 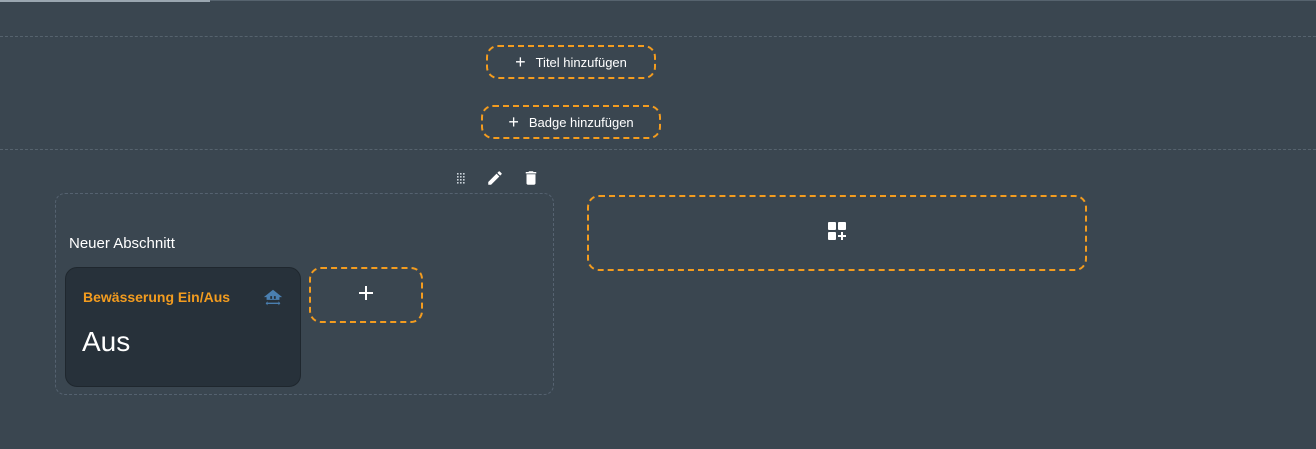 I want to click on section-toolbar, so click(x=501, y=178).